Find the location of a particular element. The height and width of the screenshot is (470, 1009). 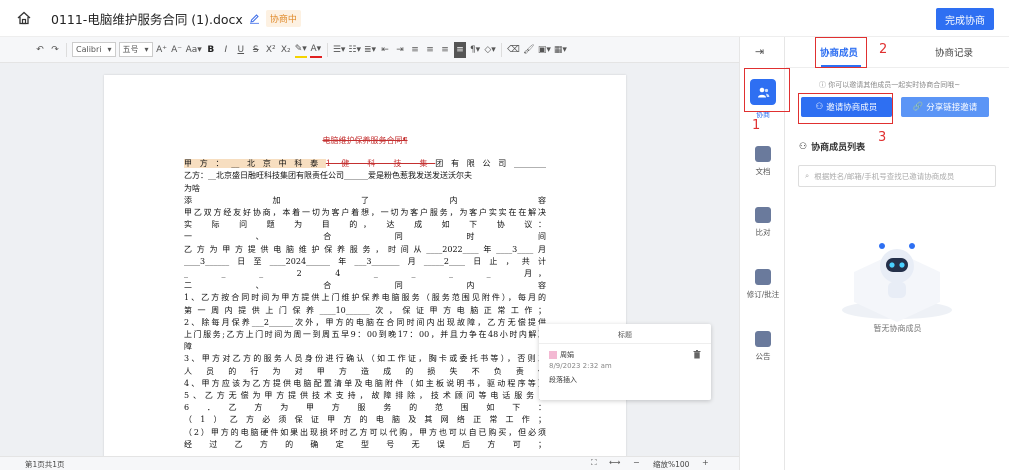

justify-icon: ≡ is located at coordinates (460, 49).